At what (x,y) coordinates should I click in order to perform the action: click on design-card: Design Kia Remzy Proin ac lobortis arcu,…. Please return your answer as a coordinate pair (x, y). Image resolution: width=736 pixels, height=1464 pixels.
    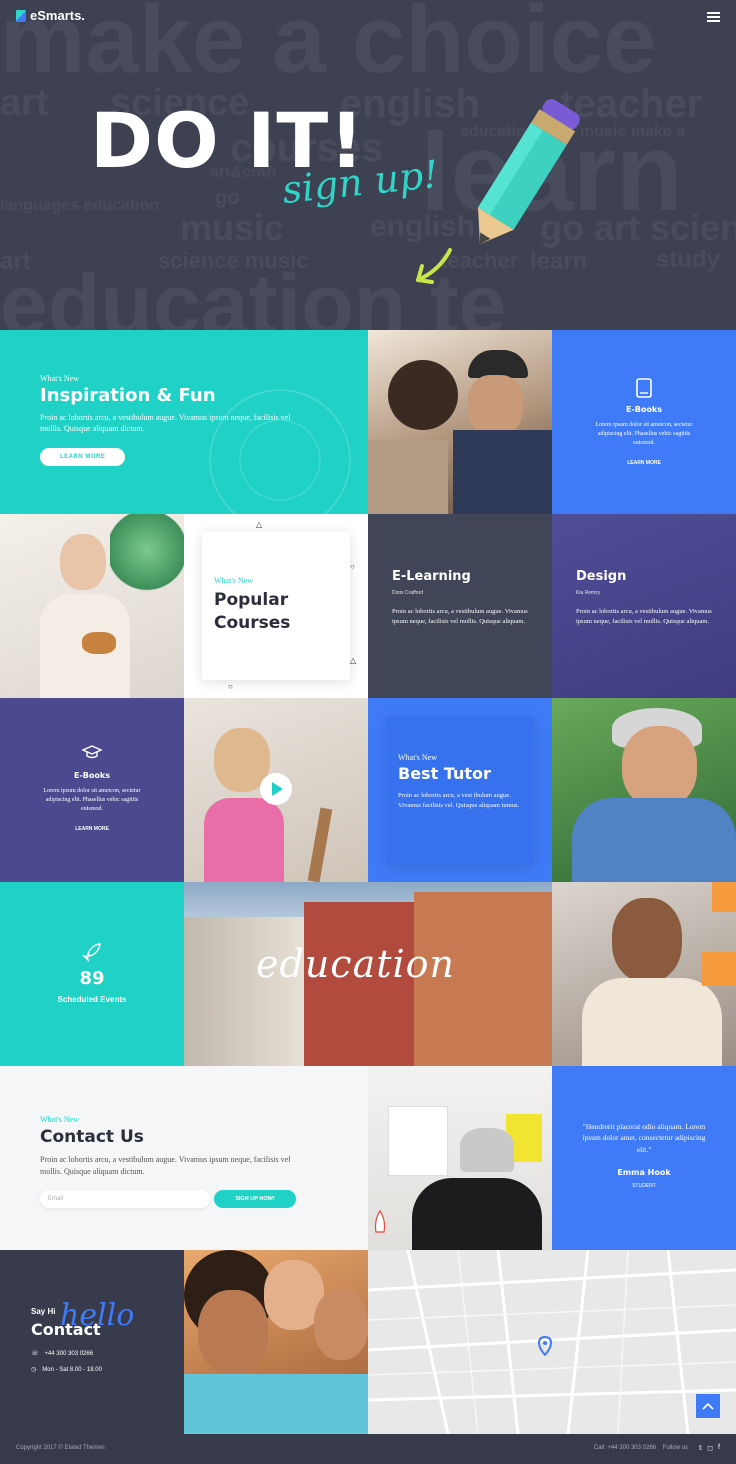
    Looking at the image, I should click on (644, 606).